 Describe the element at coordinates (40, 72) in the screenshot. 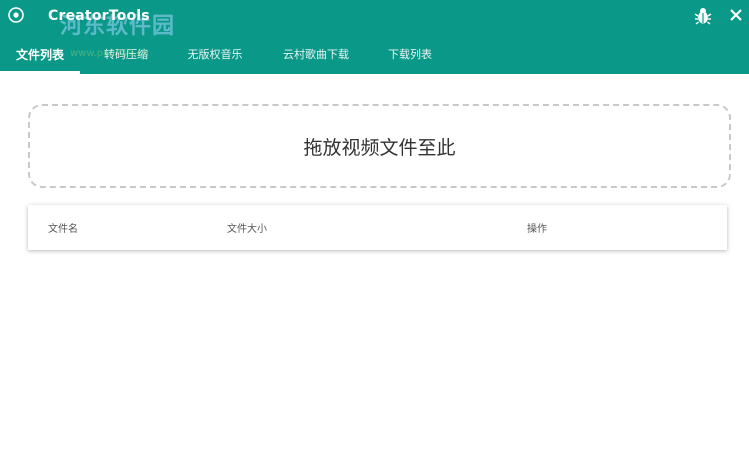

I see `active-tab-indicator` at that location.